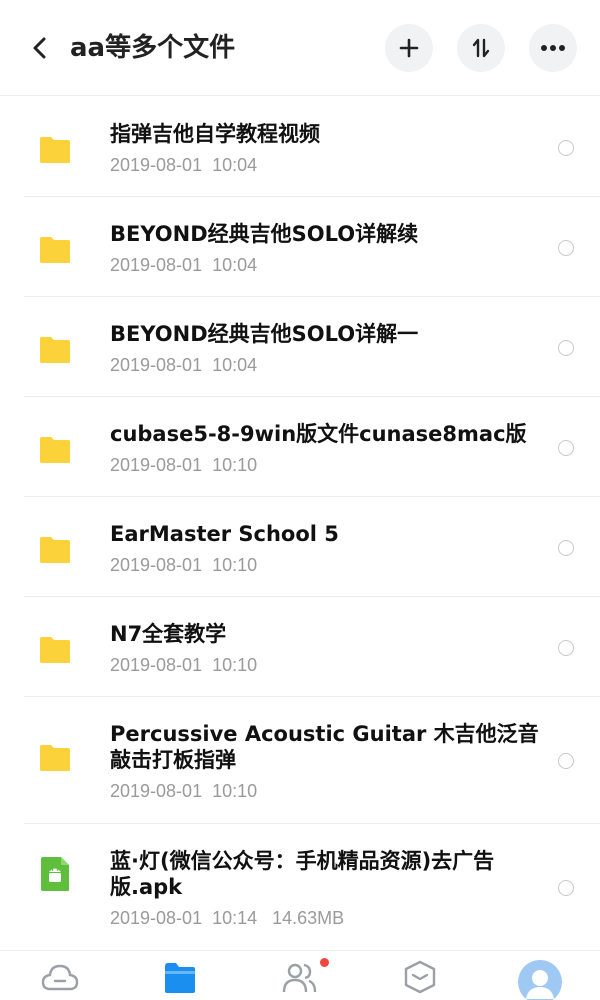 This screenshot has height=1000, width=600. I want to click on list-item: N7全套教学 2019-08-01 10:10, so click(312, 647).